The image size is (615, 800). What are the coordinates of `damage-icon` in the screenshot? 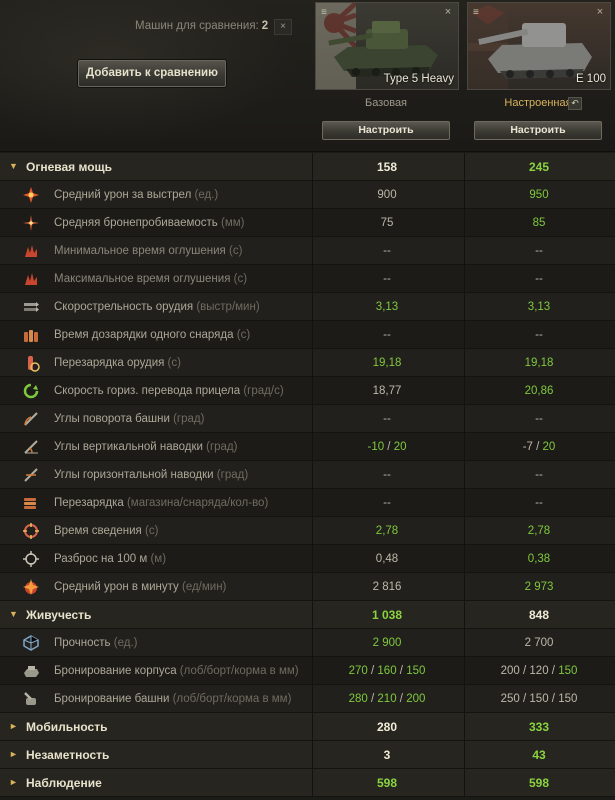 It's located at (31, 195).